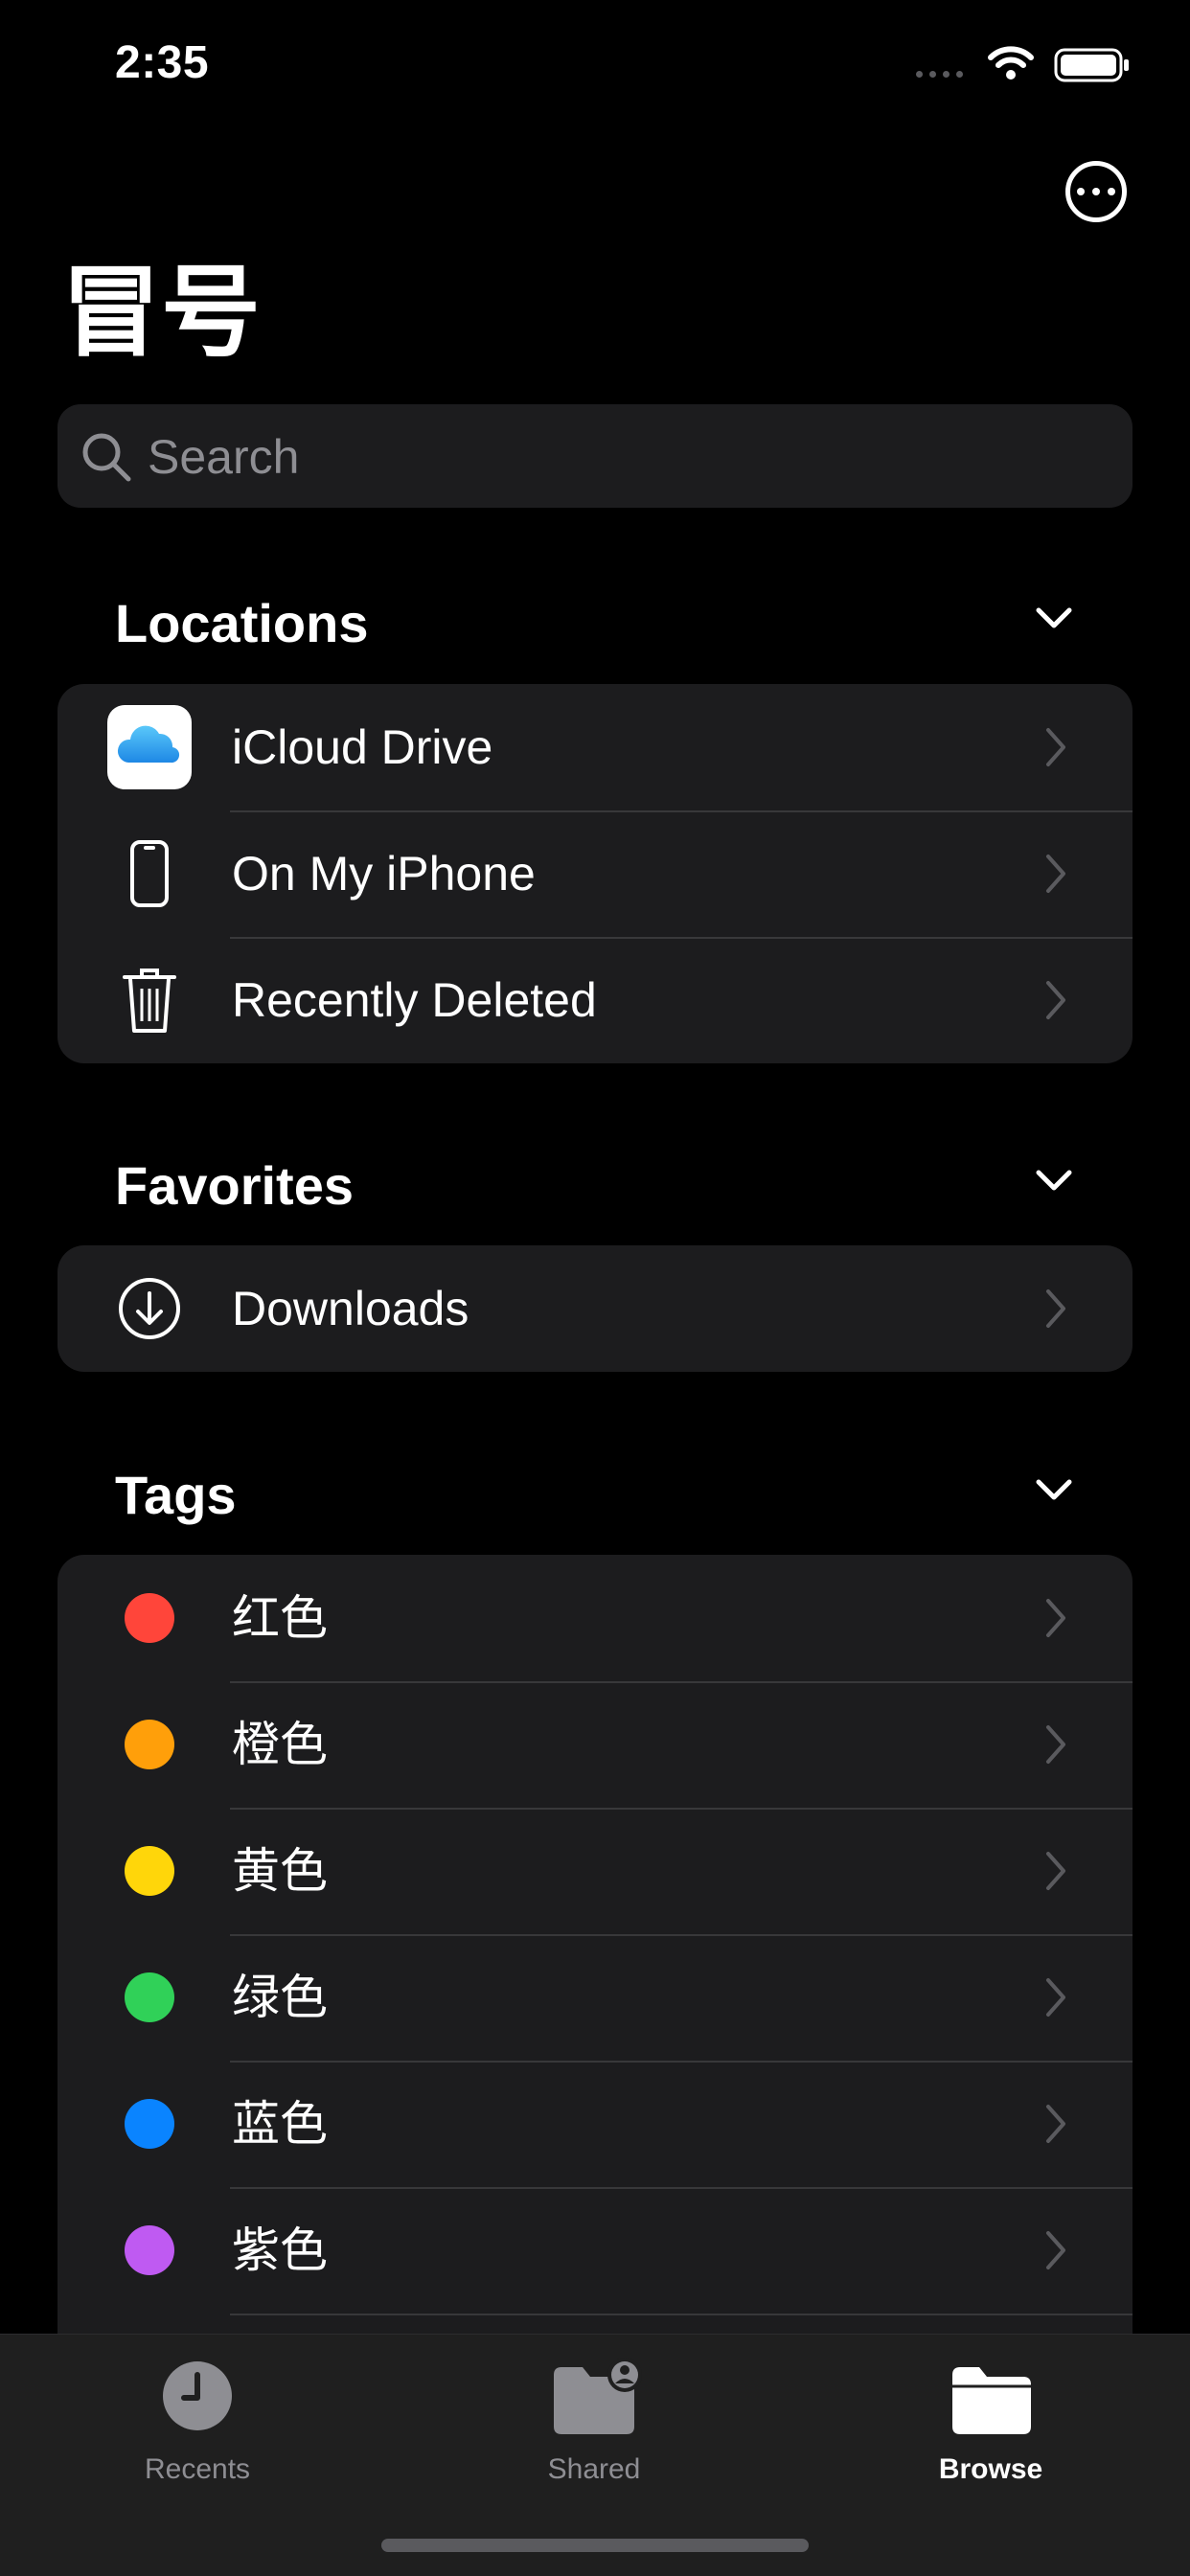 The image size is (1190, 2576). Describe the element at coordinates (595, 2545) in the screenshot. I see `home-indicator` at that location.